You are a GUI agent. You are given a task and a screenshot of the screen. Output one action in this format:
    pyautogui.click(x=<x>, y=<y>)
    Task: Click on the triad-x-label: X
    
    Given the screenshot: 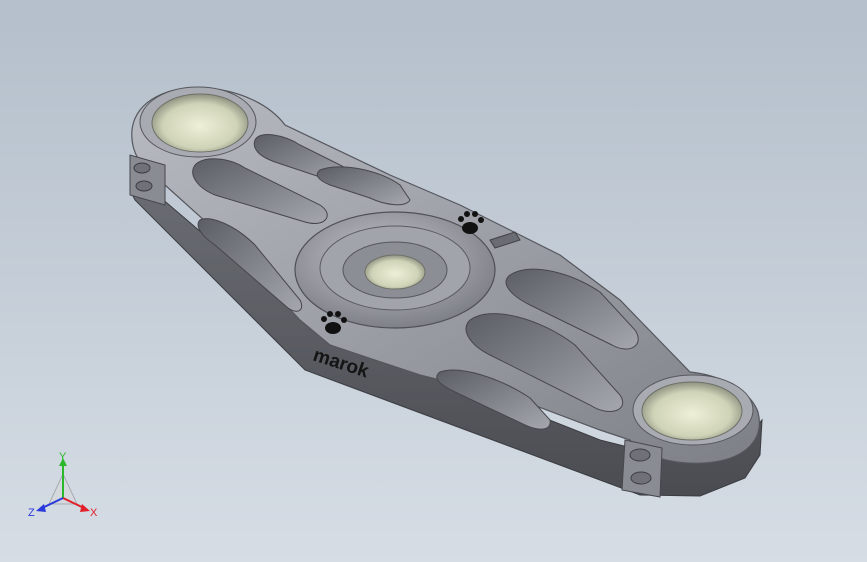 What is the action you would take?
    pyautogui.click(x=94, y=513)
    